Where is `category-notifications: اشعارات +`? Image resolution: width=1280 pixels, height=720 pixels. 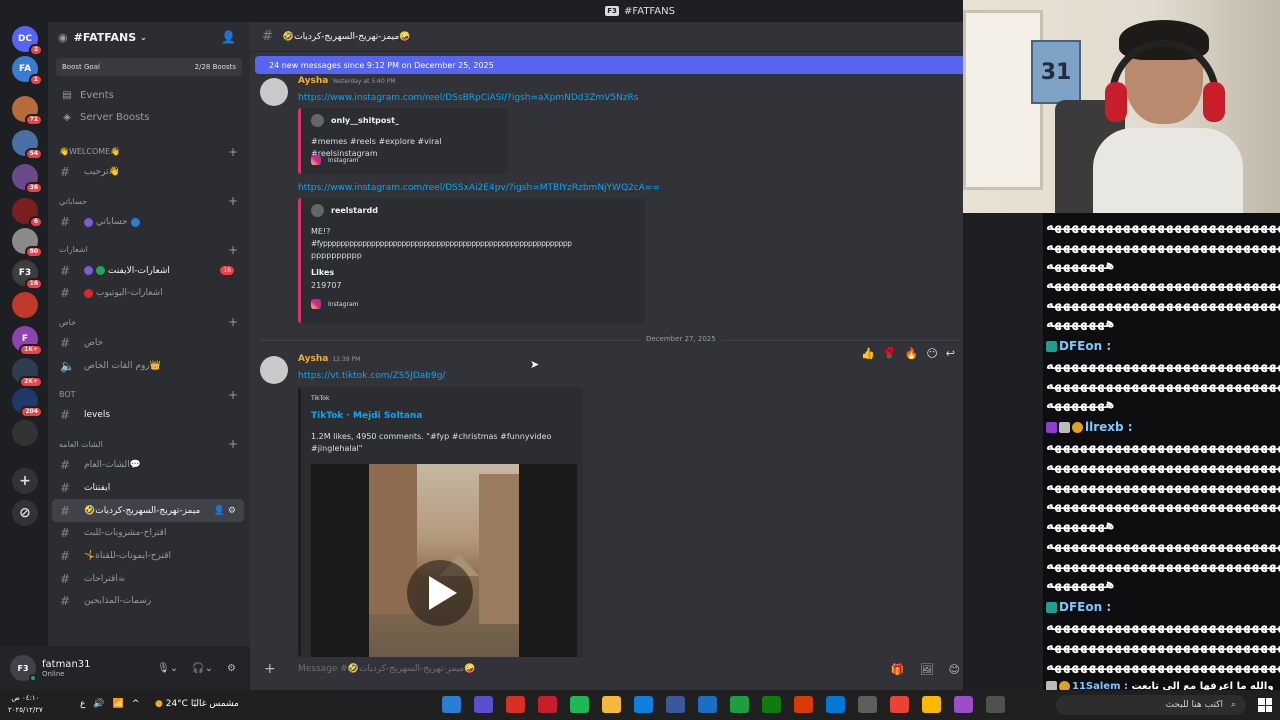 category-notifications: اشعارات + is located at coordinates (149, 249).